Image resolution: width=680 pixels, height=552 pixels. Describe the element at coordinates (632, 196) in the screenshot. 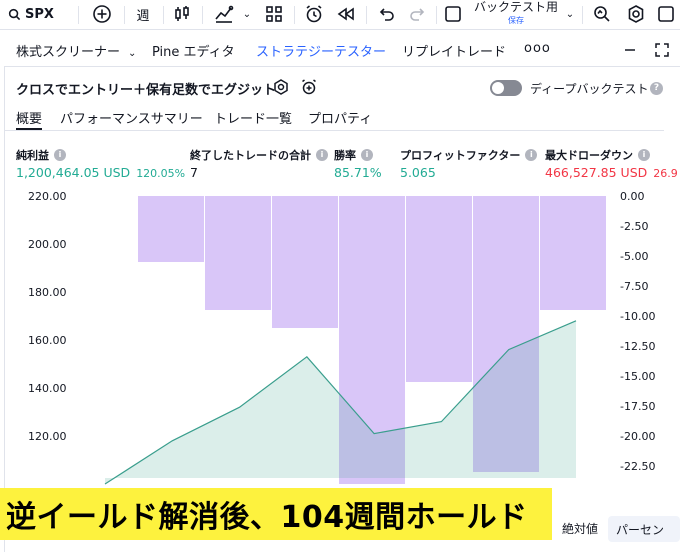

I see `right-axis-tick-label: 0.00` at that location.